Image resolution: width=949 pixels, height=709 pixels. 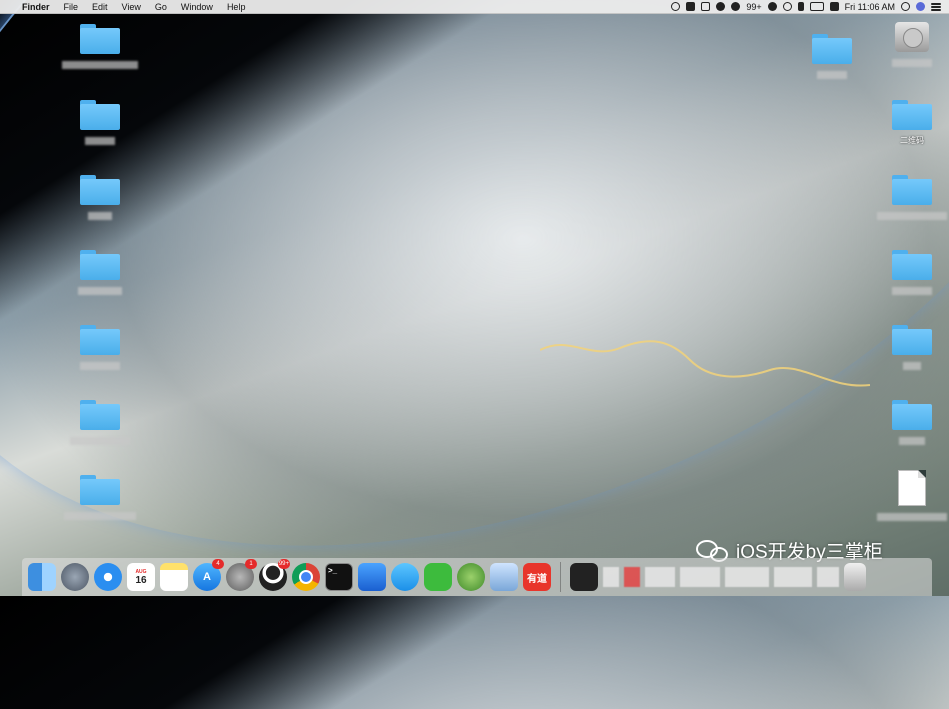 What do you see at coordinates (754, 6) in the screenshot?
I see `notification-count: 99+` at bounding box center [754, 6].